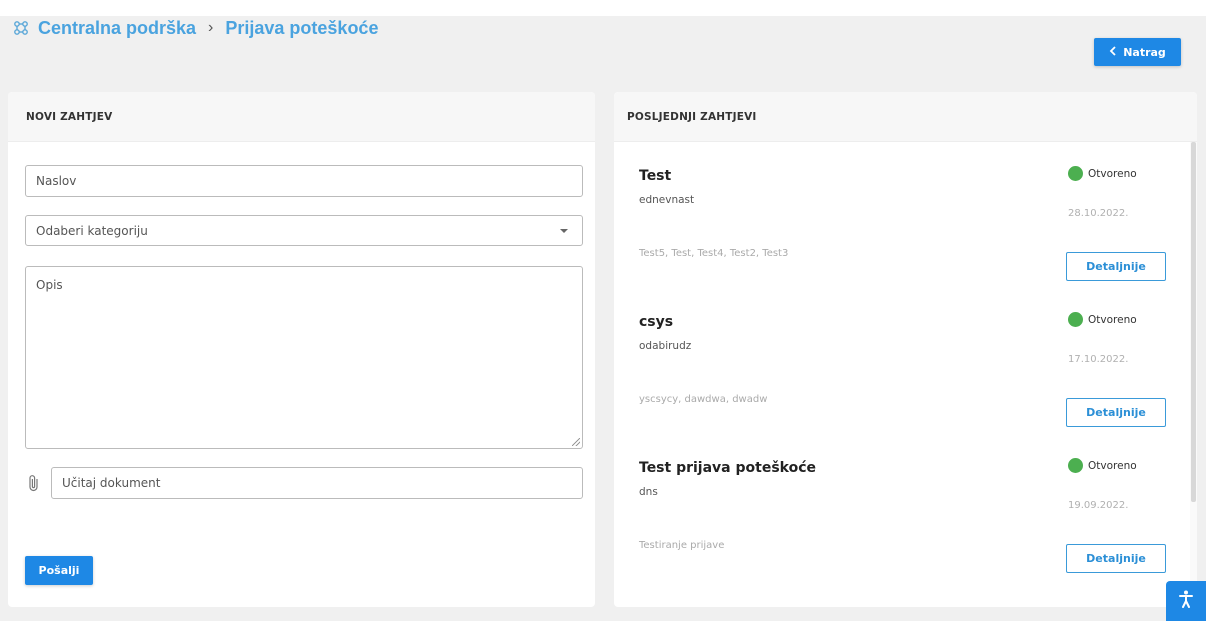 The width and height of the screenshot is (1206, 621). What do you see at coordinates (1193, 322) in the screenshot?
I see `scrollbar-thumb` at bounding box center [1193, 322].